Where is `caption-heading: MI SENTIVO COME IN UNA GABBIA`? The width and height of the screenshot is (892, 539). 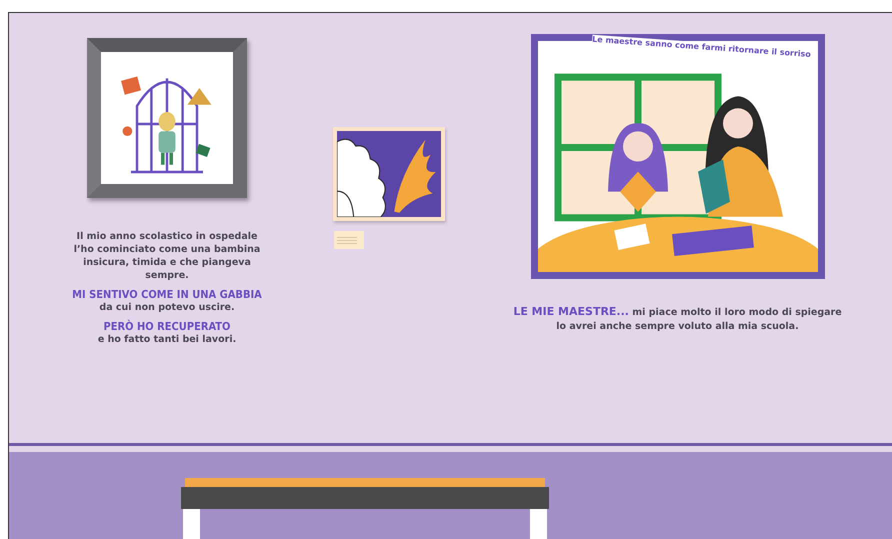 caption-heading: MI SENTIVO COME IN UNA GABBIA is located at coordinates (167, 294).